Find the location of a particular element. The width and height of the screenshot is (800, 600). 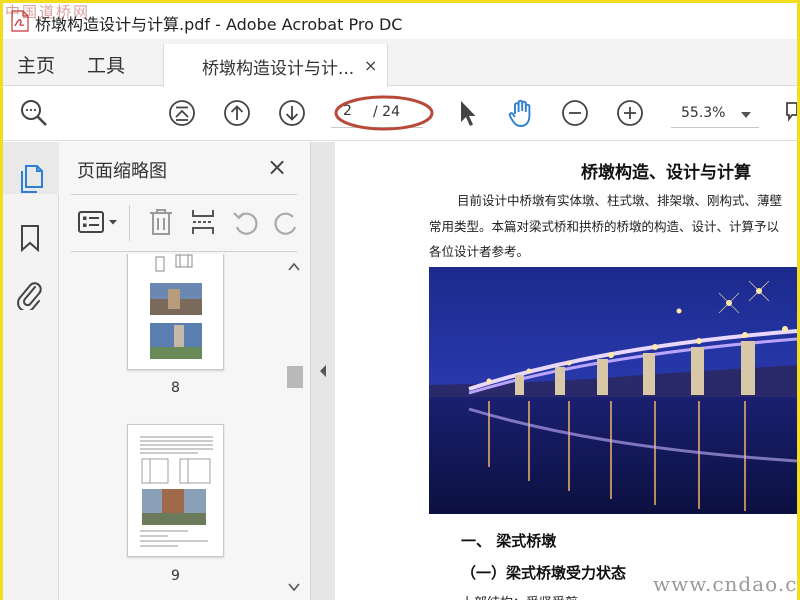

insert-page-icon is located at coordinates (203, 222).